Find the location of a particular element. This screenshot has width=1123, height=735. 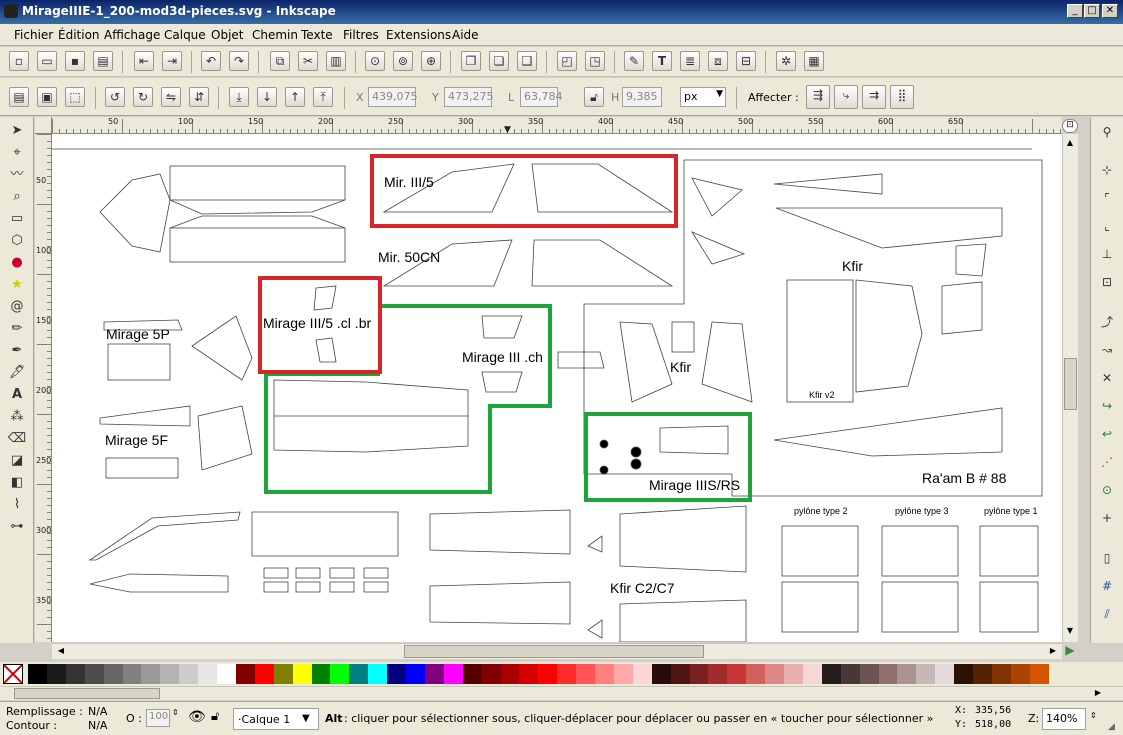

unit-select: px ▼ is located at coordinates (703, 97).